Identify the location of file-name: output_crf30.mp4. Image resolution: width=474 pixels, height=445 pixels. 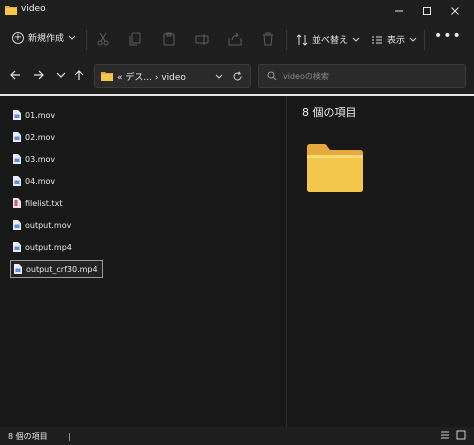
(62, 269).